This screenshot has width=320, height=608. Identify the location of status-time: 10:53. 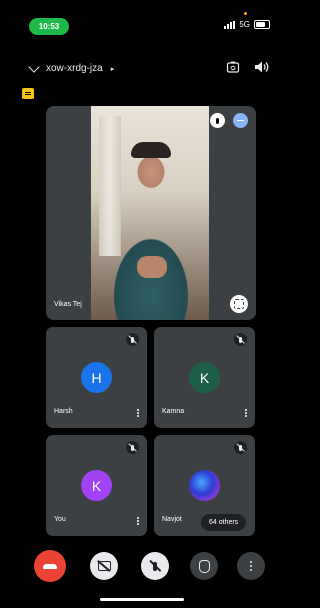
(49, 26).